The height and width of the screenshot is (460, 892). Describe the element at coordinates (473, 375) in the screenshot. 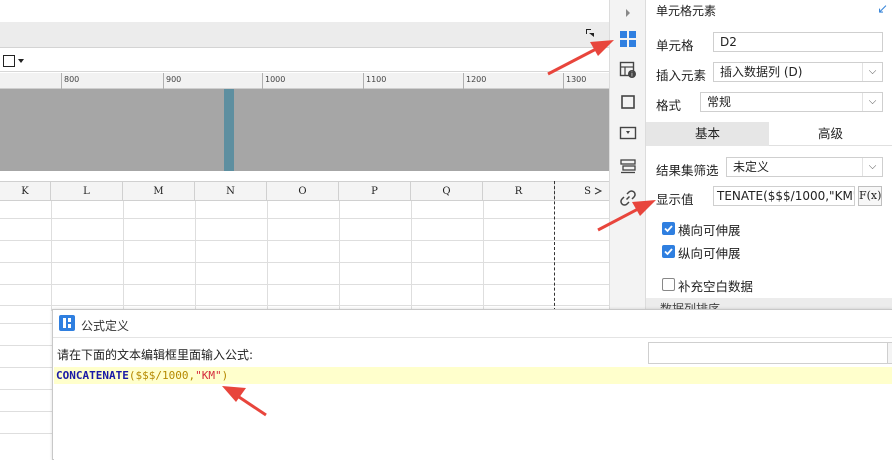

I see `formula-editor-line: CONCATENATE($$$/1000,"KM")` at that location.